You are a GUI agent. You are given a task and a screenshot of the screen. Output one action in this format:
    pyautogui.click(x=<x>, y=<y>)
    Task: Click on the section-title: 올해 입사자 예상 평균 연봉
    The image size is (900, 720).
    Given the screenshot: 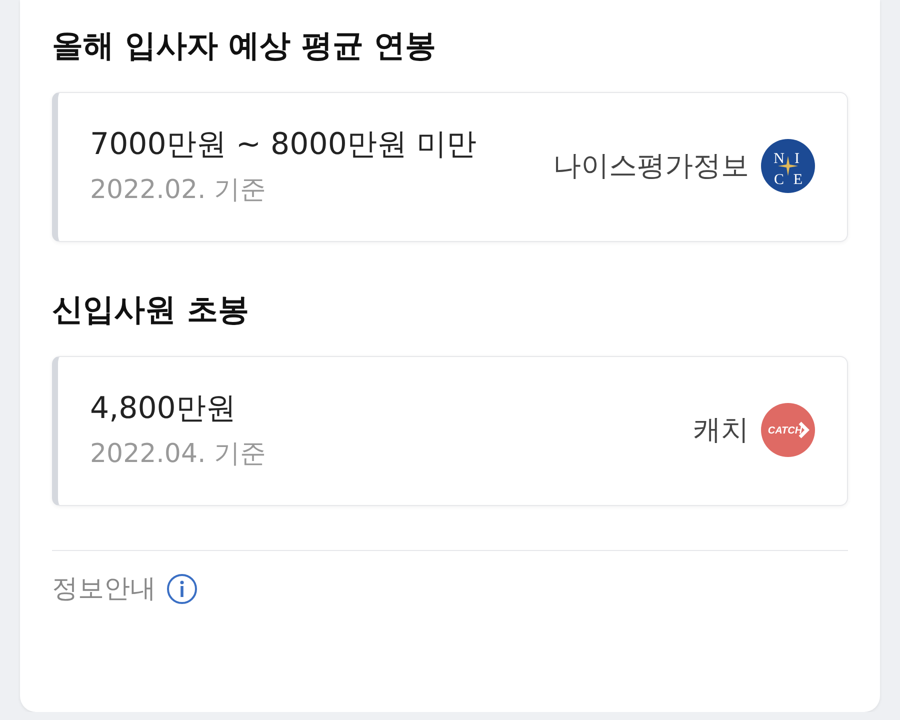 What is the action you would take?
    pyautogui.click(x=245, y=46)
    